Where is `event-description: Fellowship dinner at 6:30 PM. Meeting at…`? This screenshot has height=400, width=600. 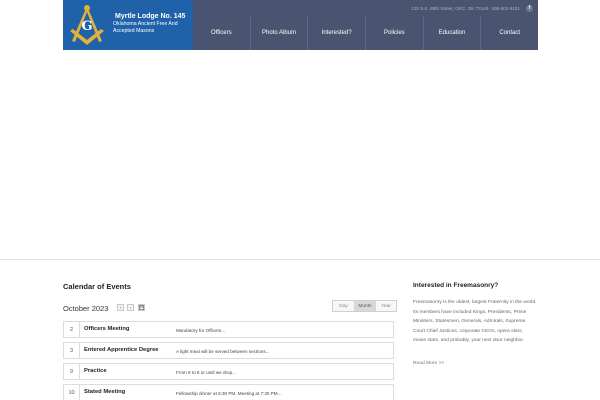 event-description: Fellowship dinner at 6:30 PM. Meeting at… is located at coordinates (229, 393).